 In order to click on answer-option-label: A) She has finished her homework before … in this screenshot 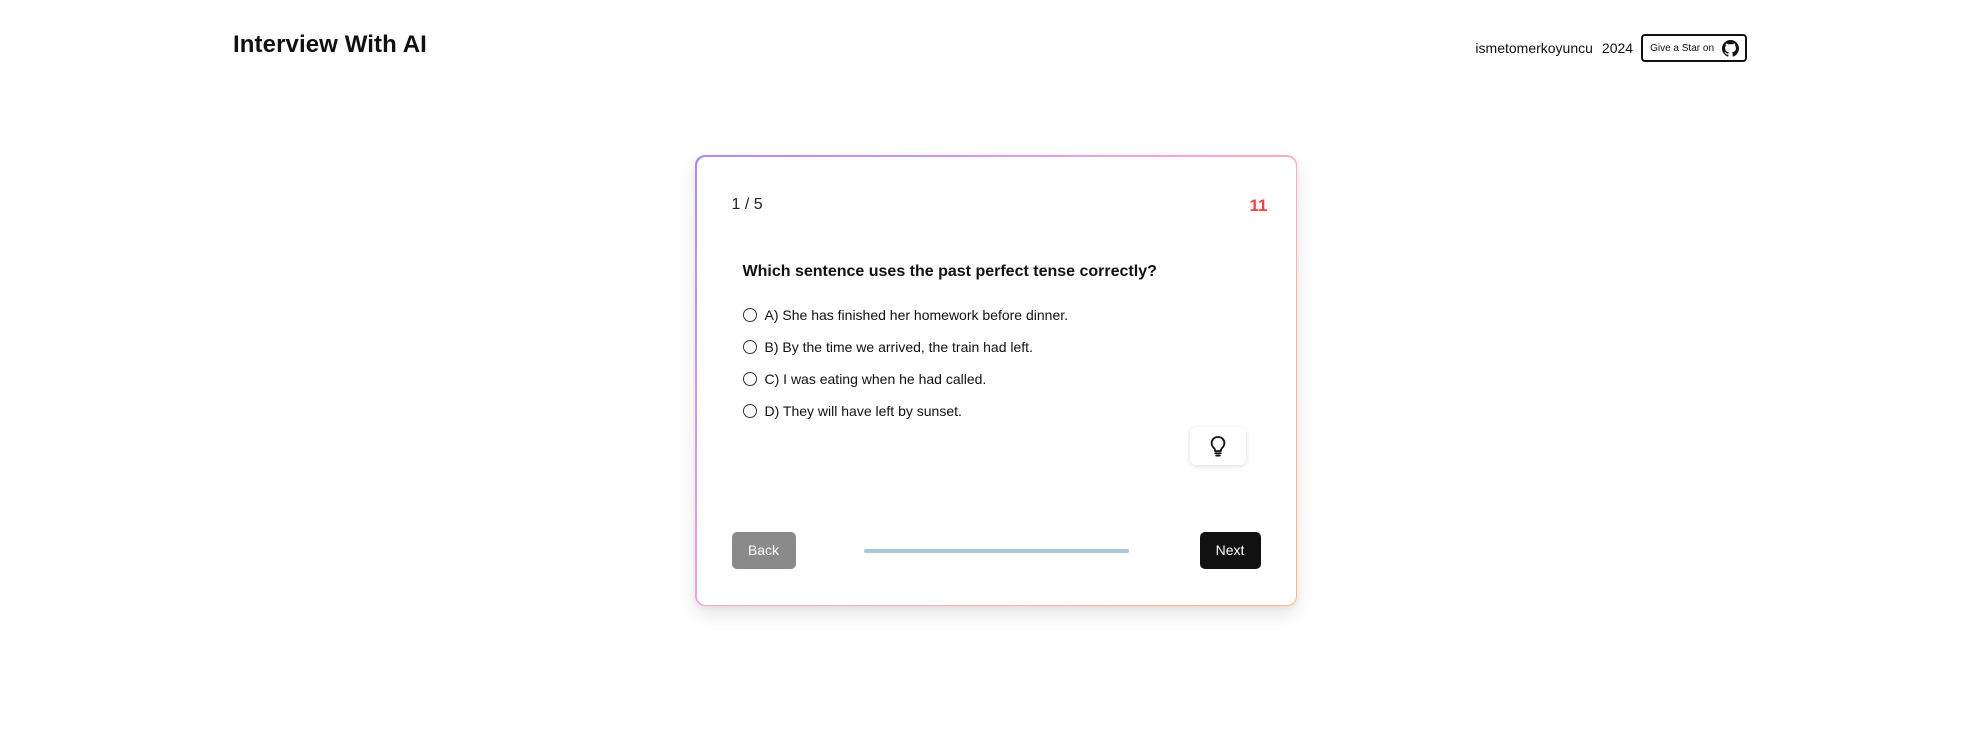, I will do `click(916, 314)`.